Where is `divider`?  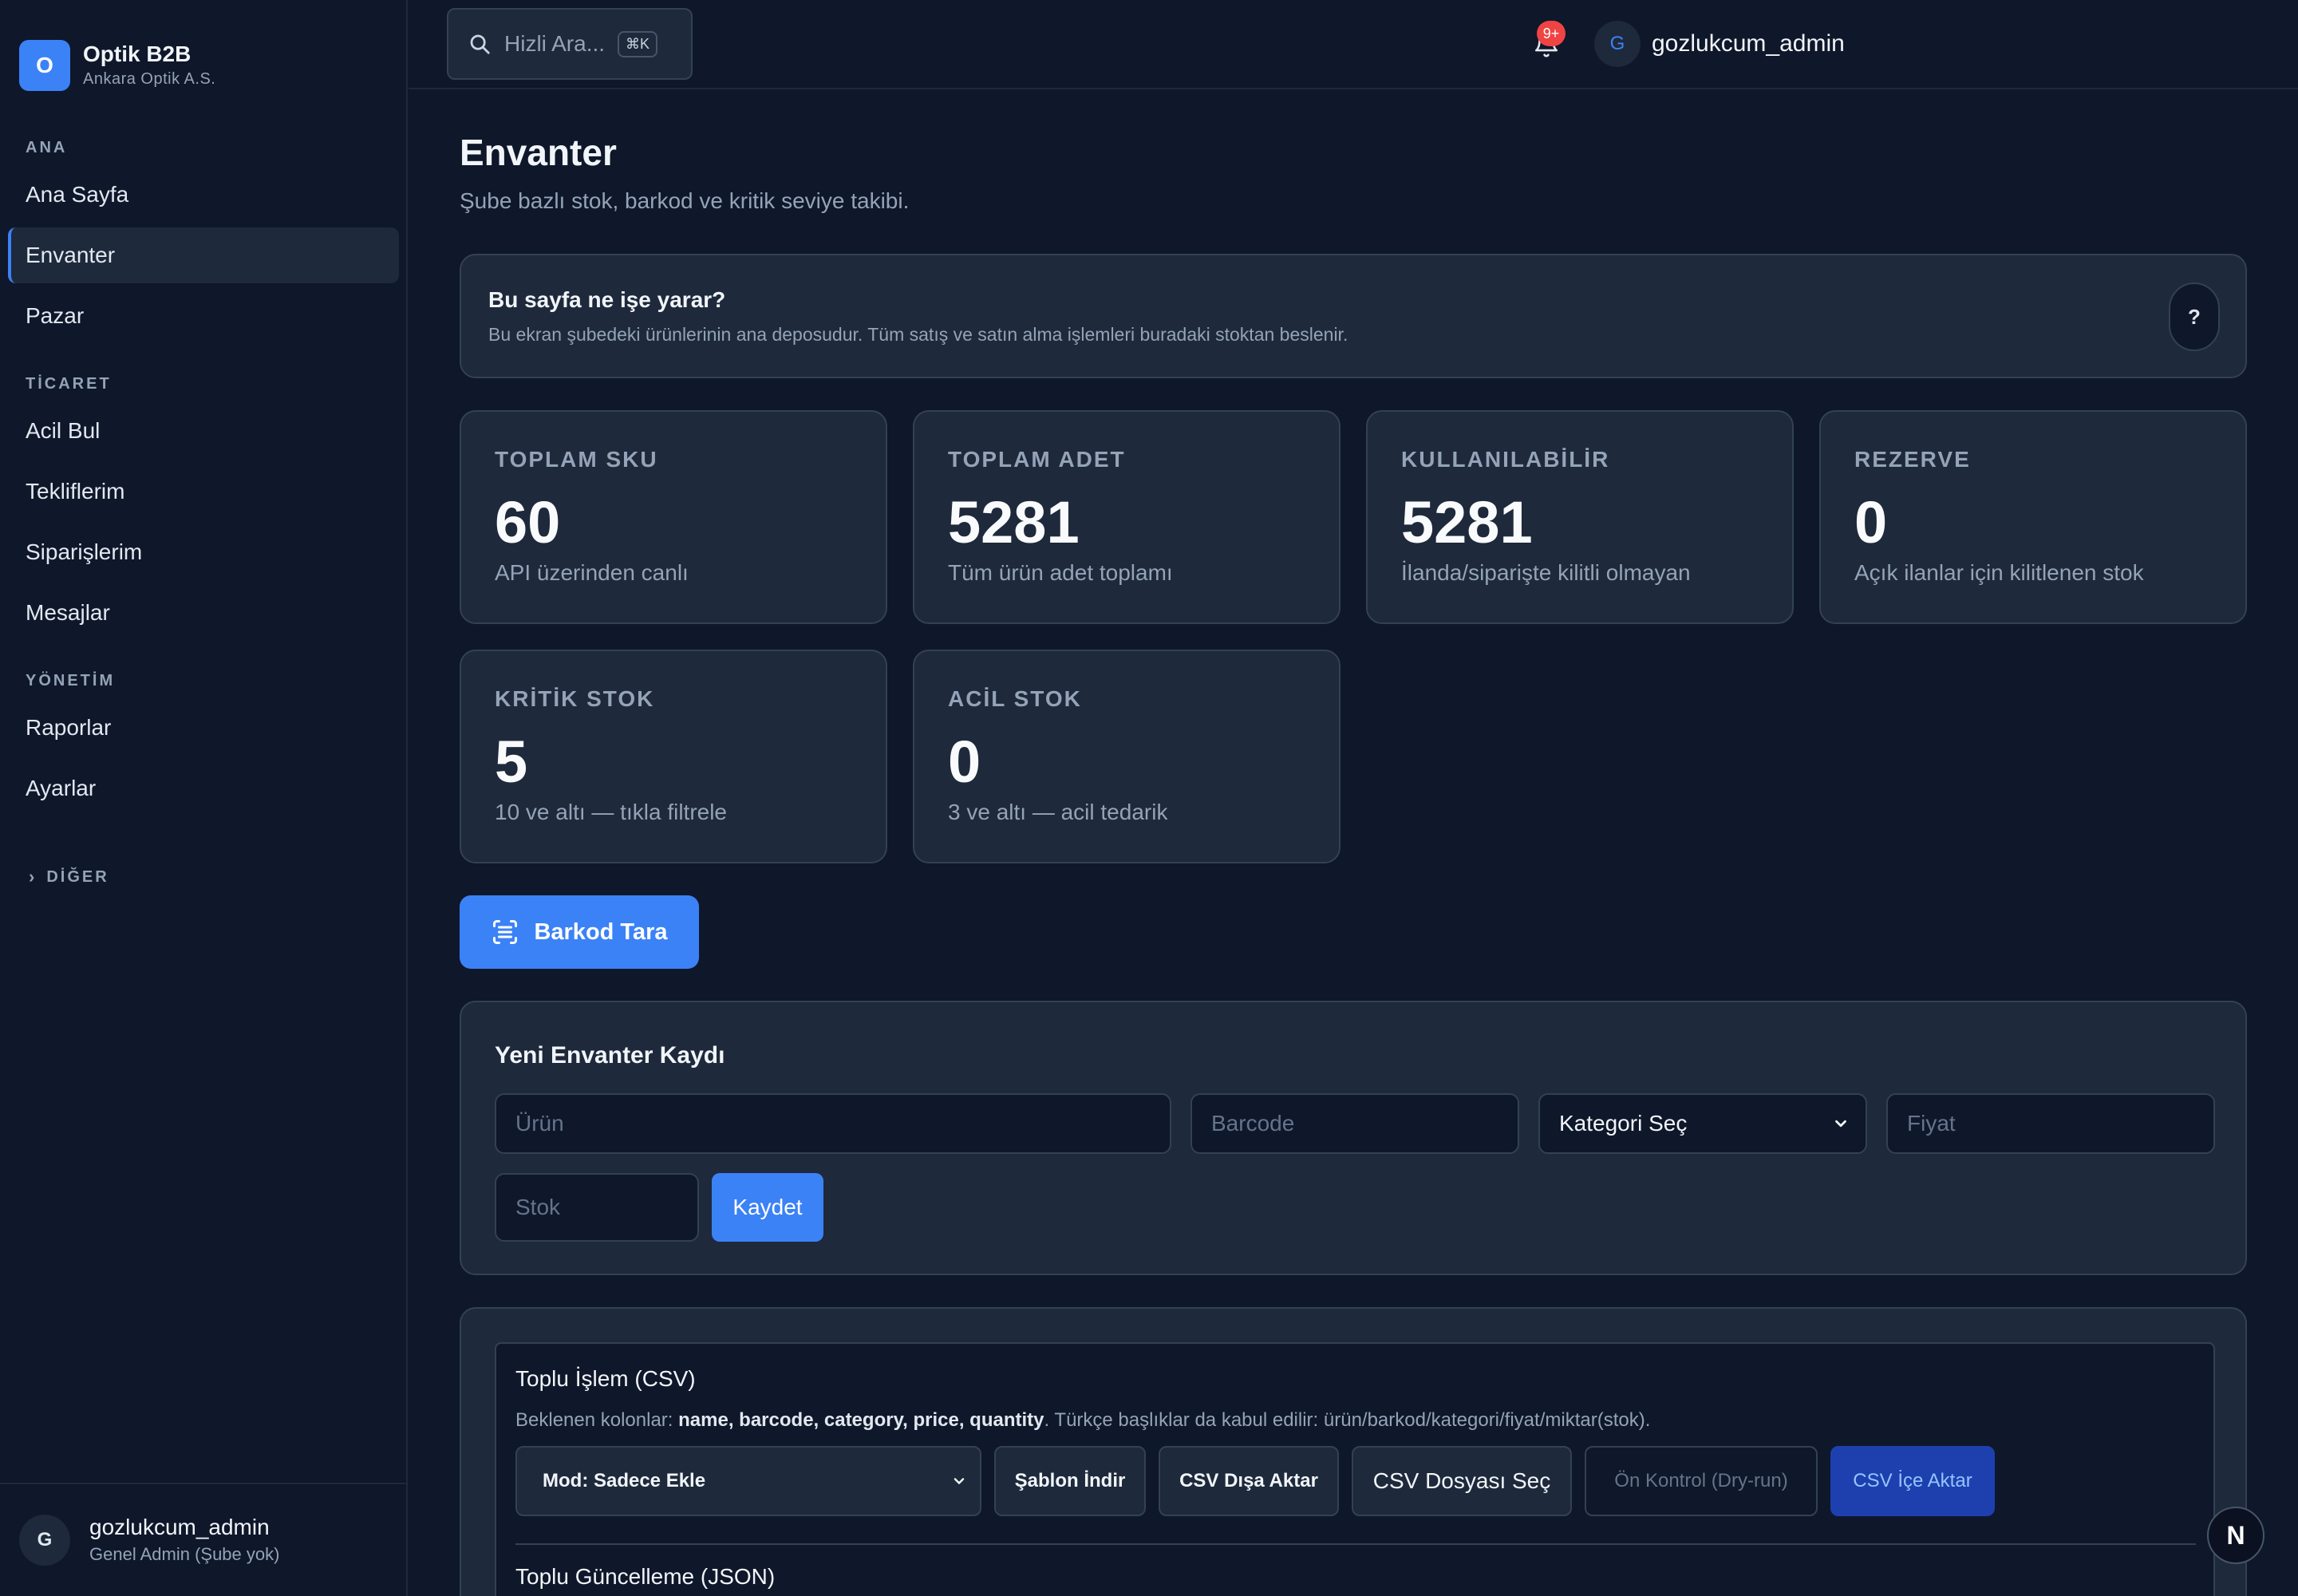
divider is located at coordinates (1356, 1544).